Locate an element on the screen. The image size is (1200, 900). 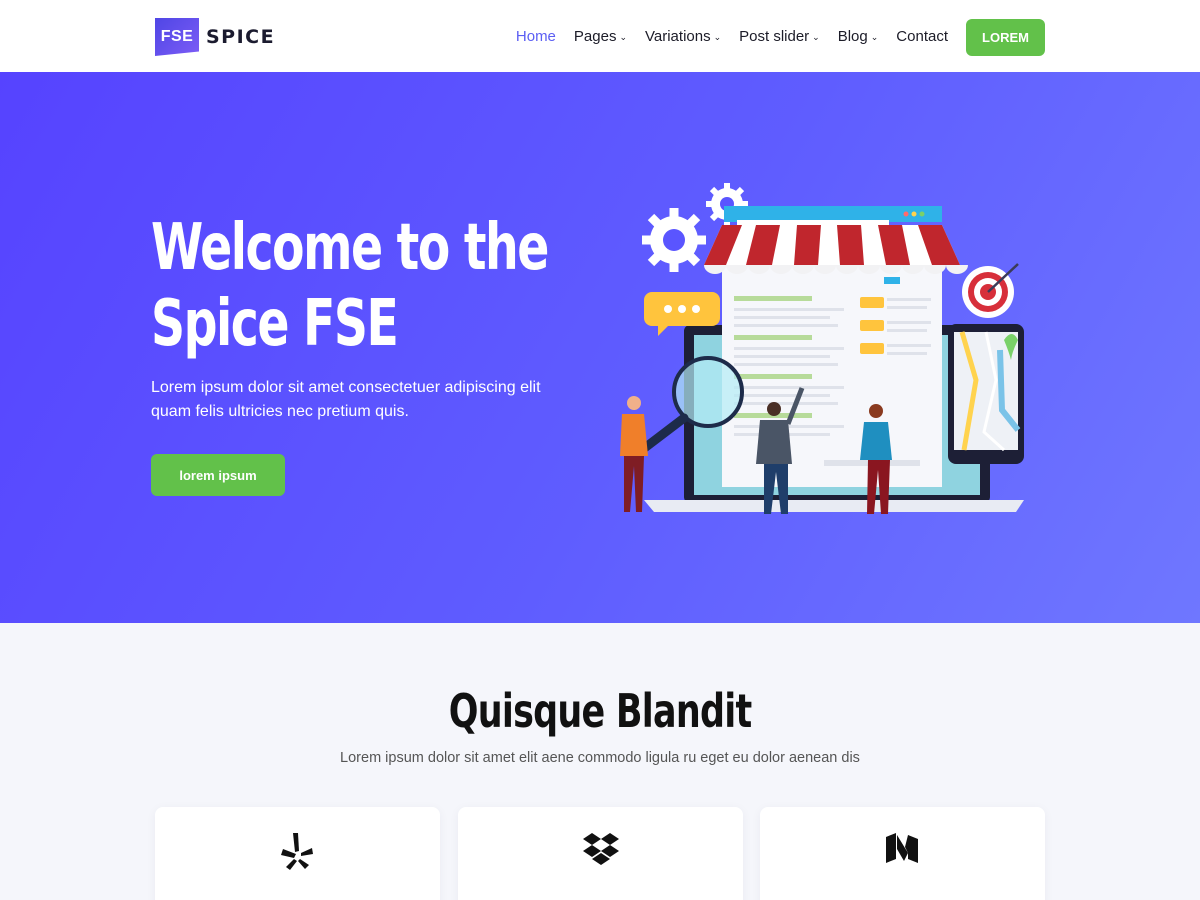
online-store-illustration is located at coordinates (822, 348).